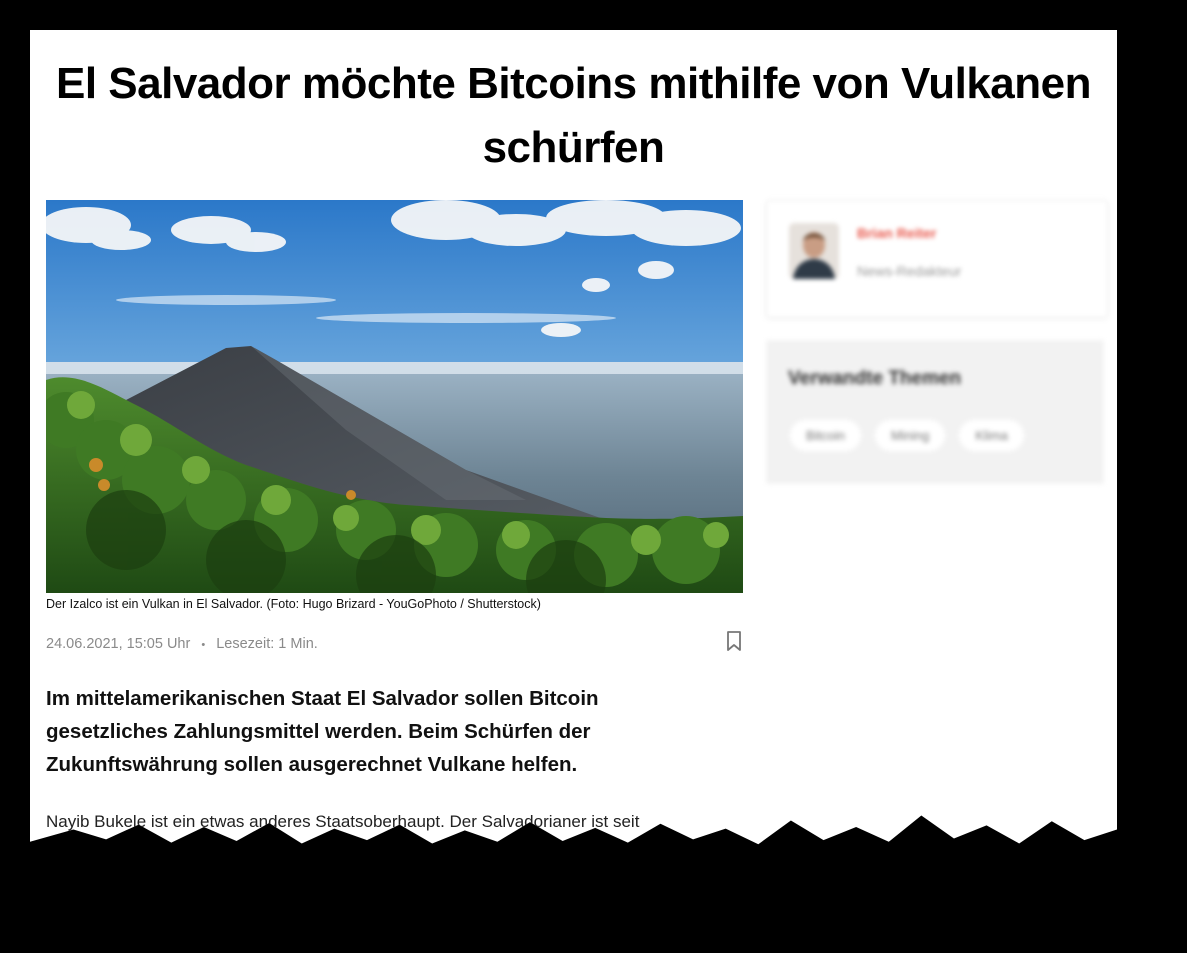  Describe the element at coordinates (910, 435) in the screenshot. I see `topic-tag: Mining` at that location.